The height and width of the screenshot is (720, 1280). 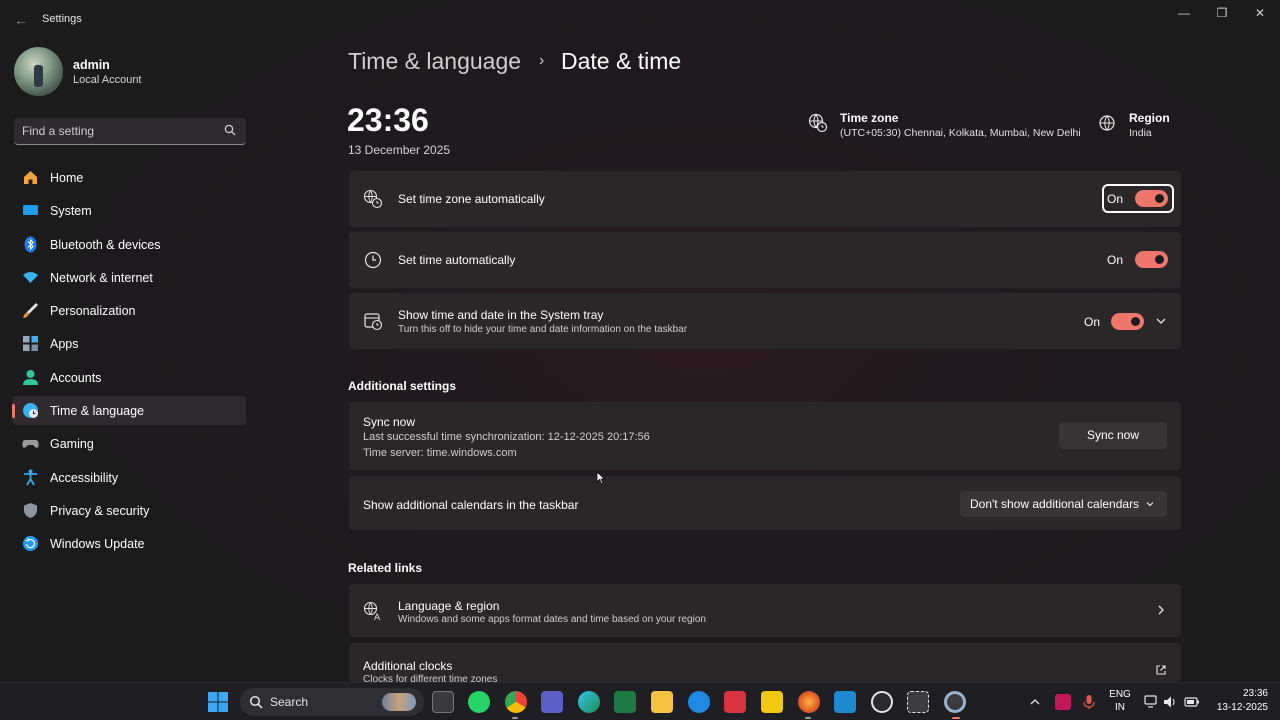 What do you see at coordinates (479, 702) in the screenshot?
I see `whatsapp-icon` at bounding box center [479, 702].